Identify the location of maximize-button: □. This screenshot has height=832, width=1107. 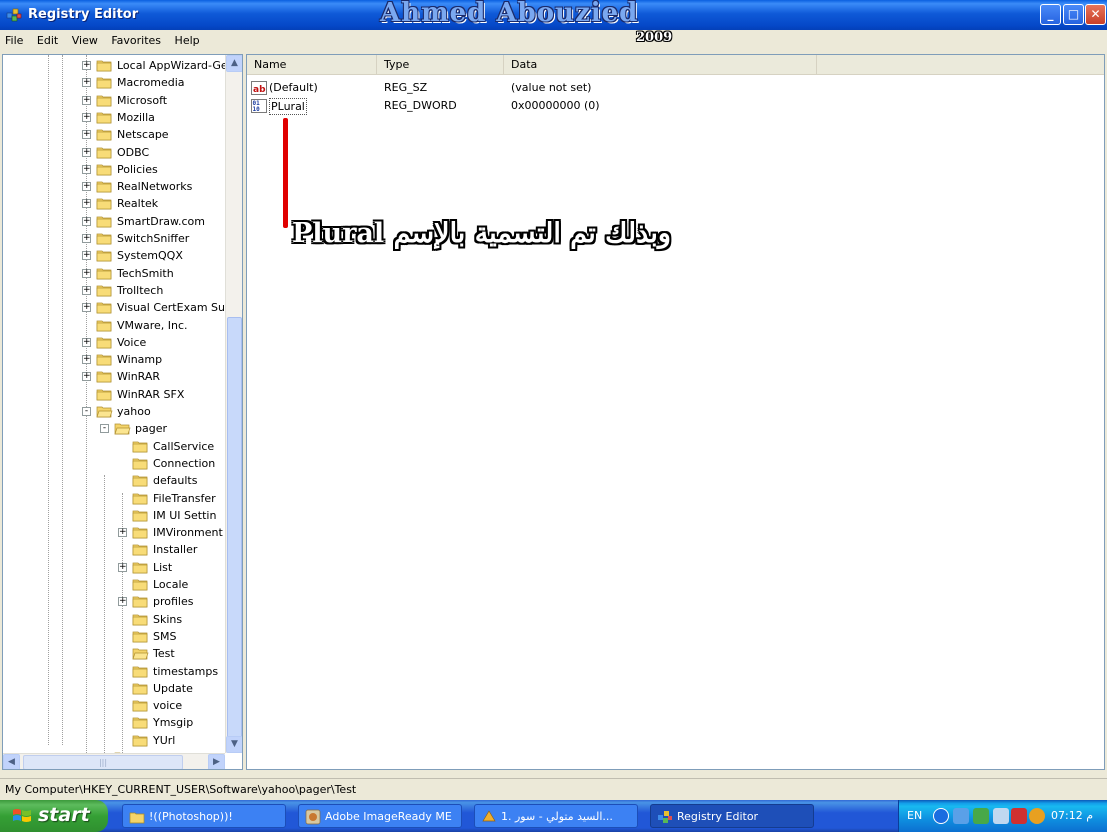
(1073, 14).